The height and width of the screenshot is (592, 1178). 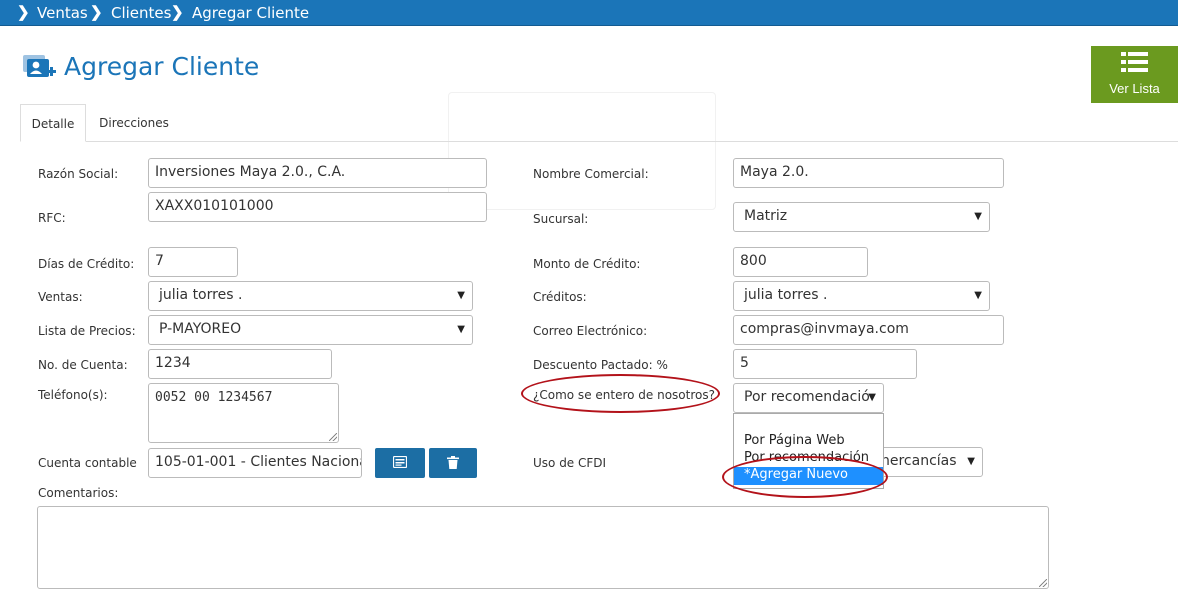 I want to click on creditos-select-value: julia torres ., so click(x=786, y=295).